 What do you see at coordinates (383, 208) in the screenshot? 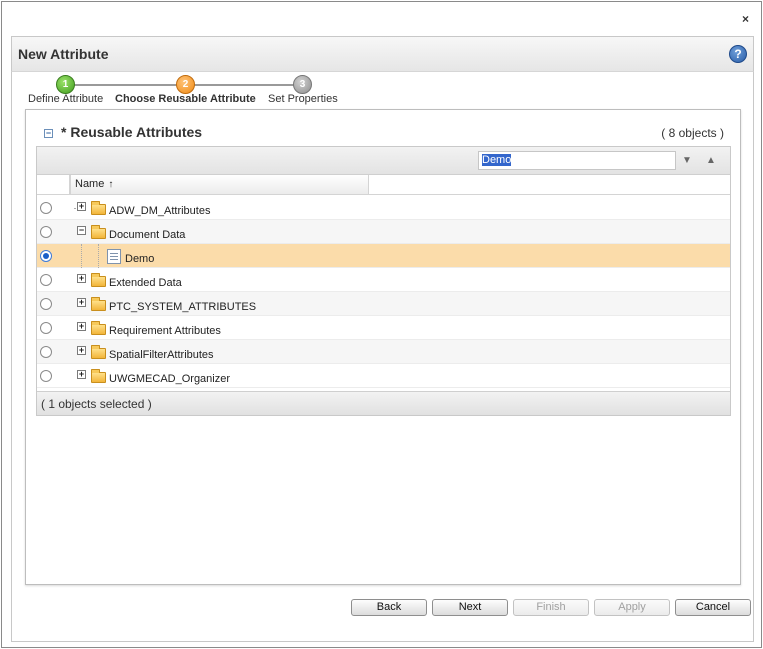
I see `table-row: + ADW_DM_Attributes` at bounding box center [383, 208].